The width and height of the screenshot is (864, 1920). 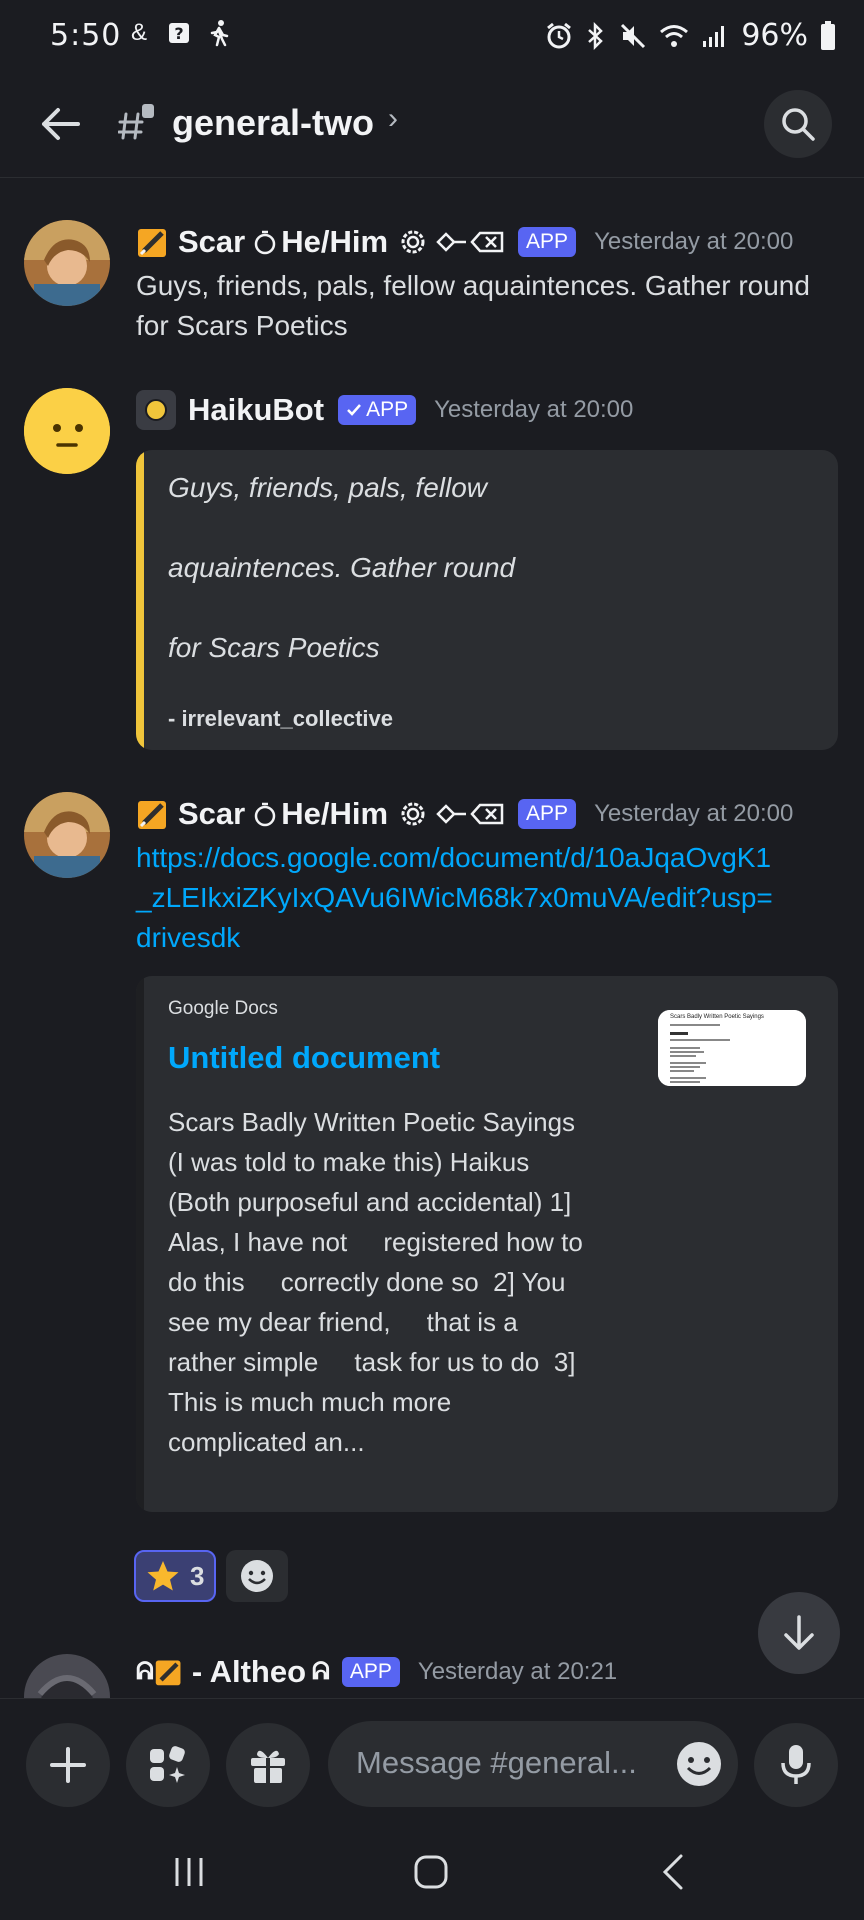 I want to click on ampersand-icon: &, so click(x=138, y=32).